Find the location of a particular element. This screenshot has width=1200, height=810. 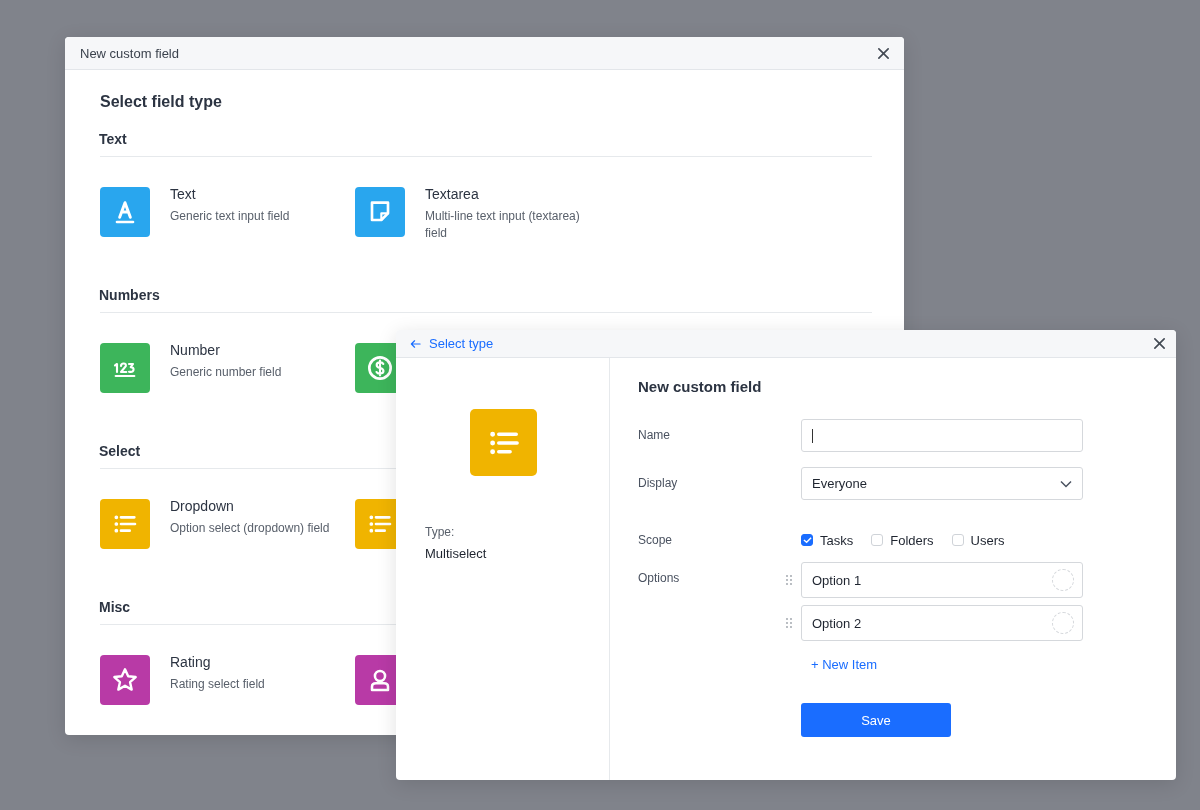

add-item-link: + New Item is located at coordinates (844, 664).